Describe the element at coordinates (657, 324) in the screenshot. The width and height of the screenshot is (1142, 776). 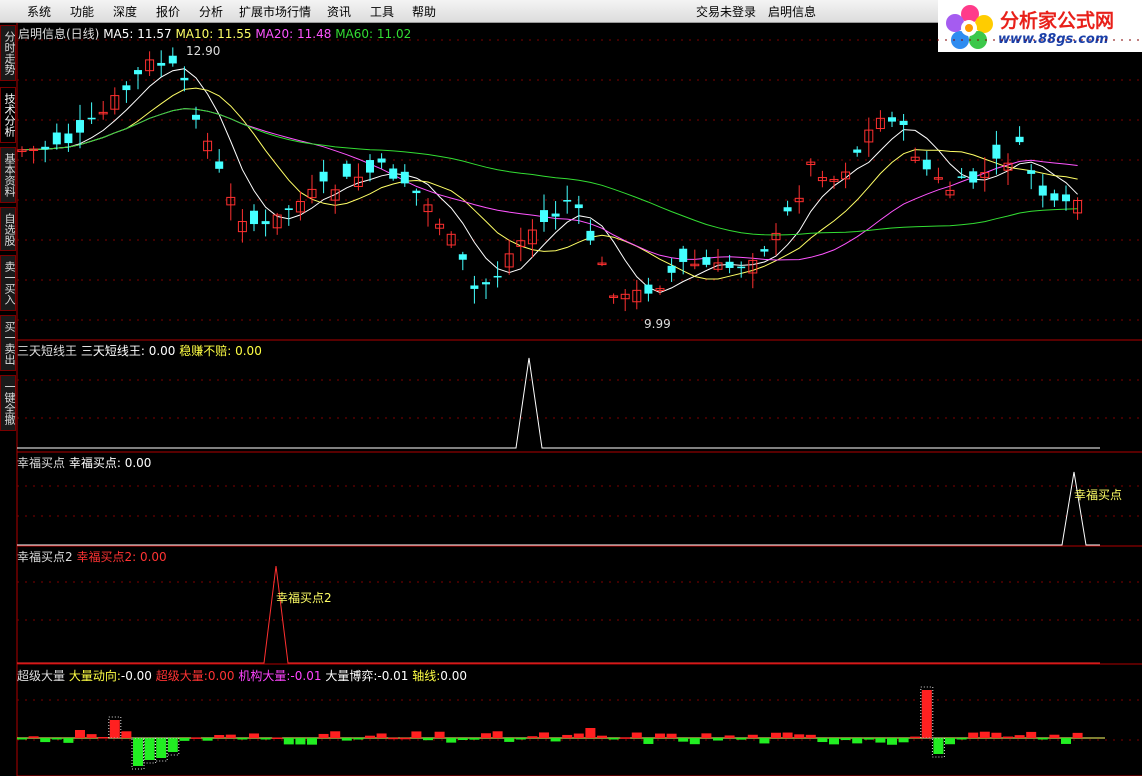
I see `low-price-label: 9.99` at that location.